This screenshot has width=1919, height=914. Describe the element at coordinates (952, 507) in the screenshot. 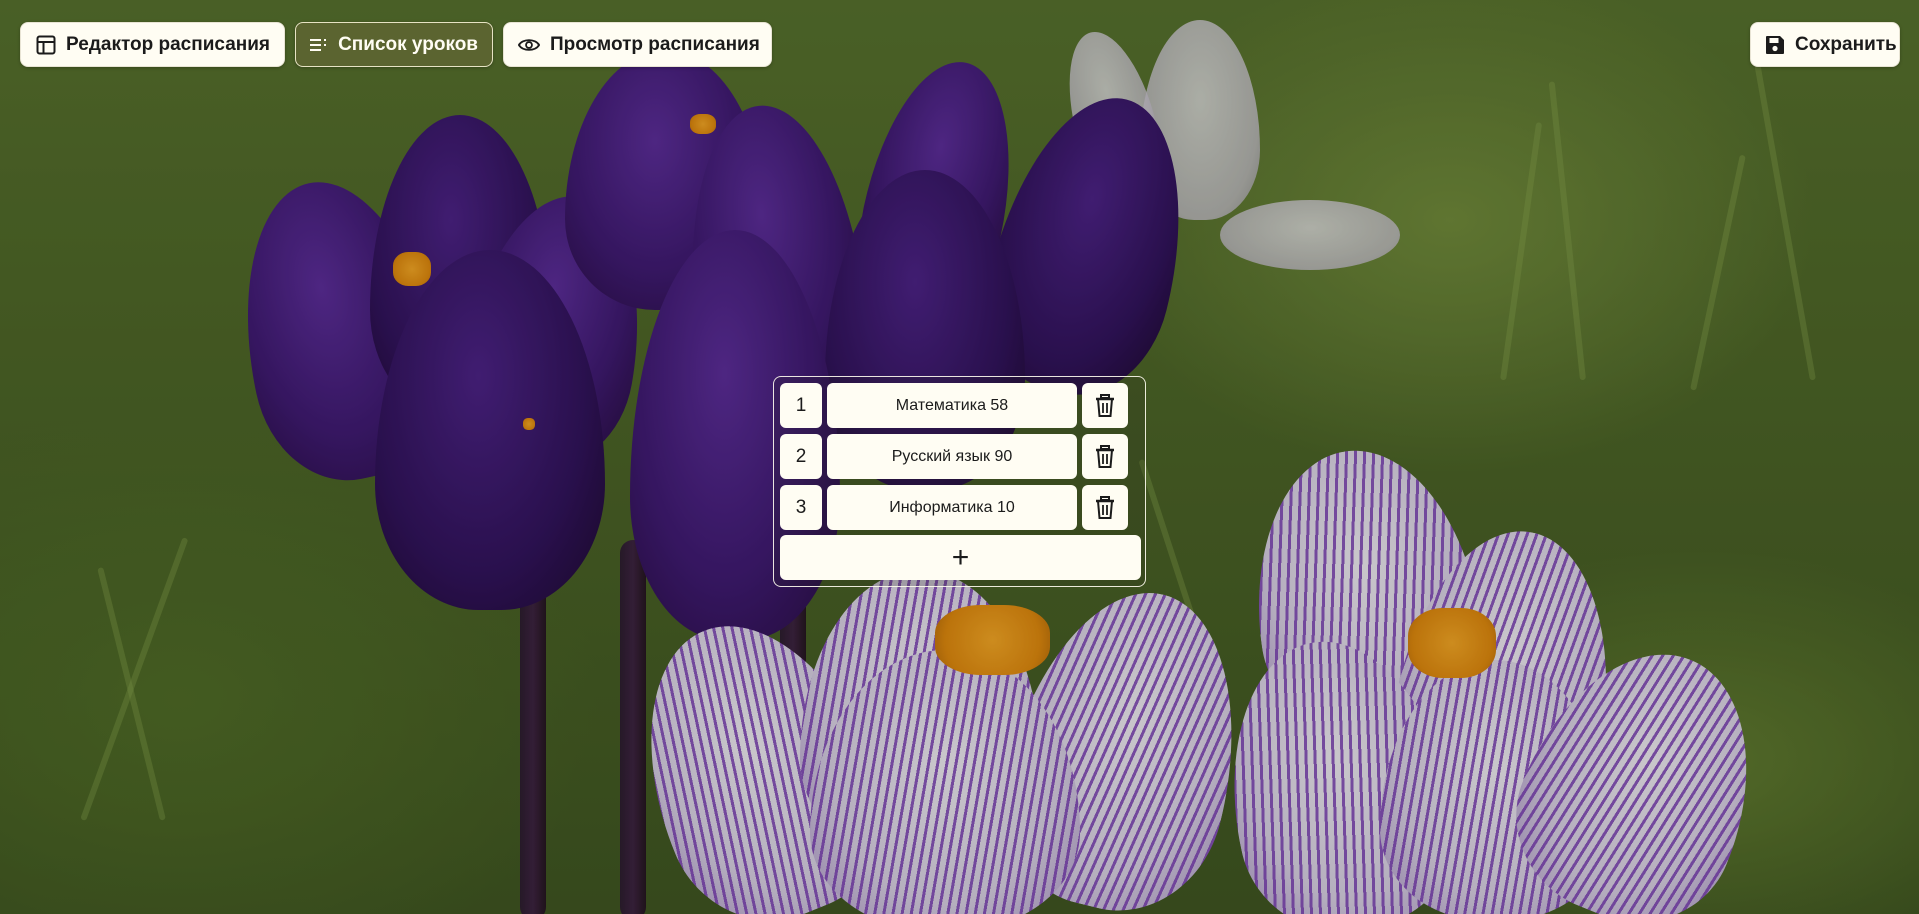

I see `lesson-name: Информатика 10` at that location.